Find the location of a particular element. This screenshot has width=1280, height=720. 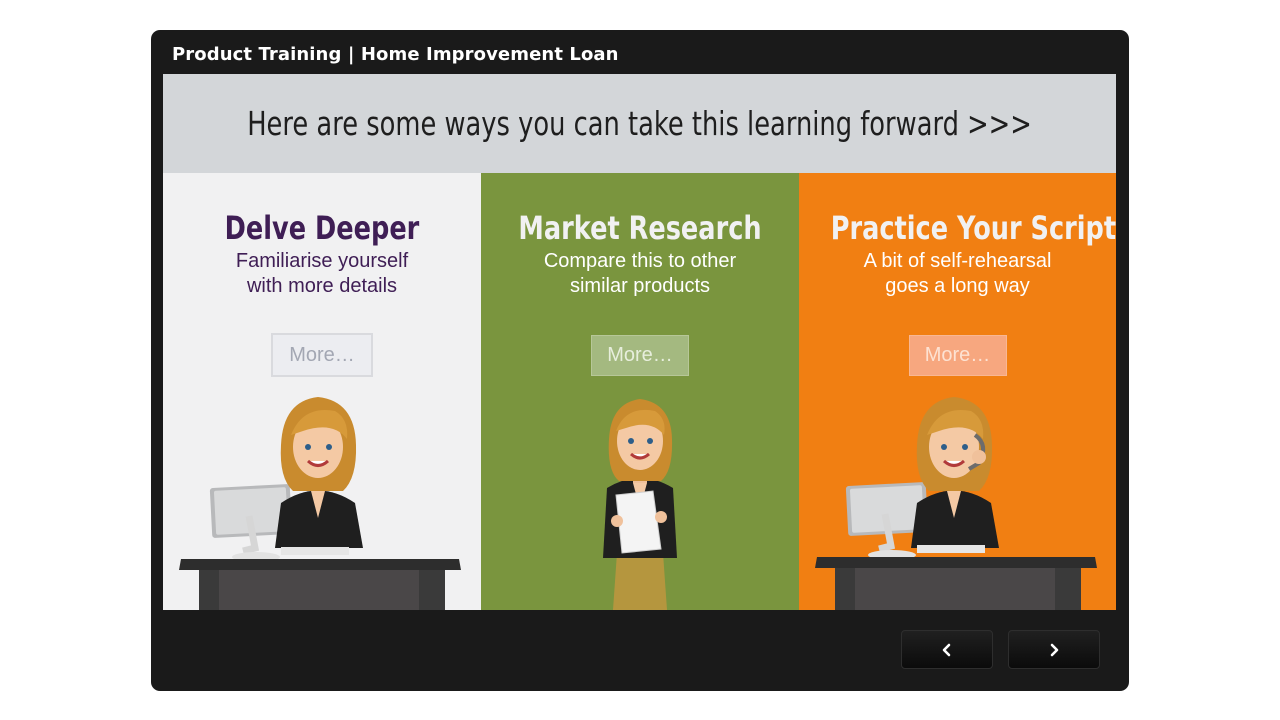

panel-subtitle-line: with more details is located at coordinates (322, 286).